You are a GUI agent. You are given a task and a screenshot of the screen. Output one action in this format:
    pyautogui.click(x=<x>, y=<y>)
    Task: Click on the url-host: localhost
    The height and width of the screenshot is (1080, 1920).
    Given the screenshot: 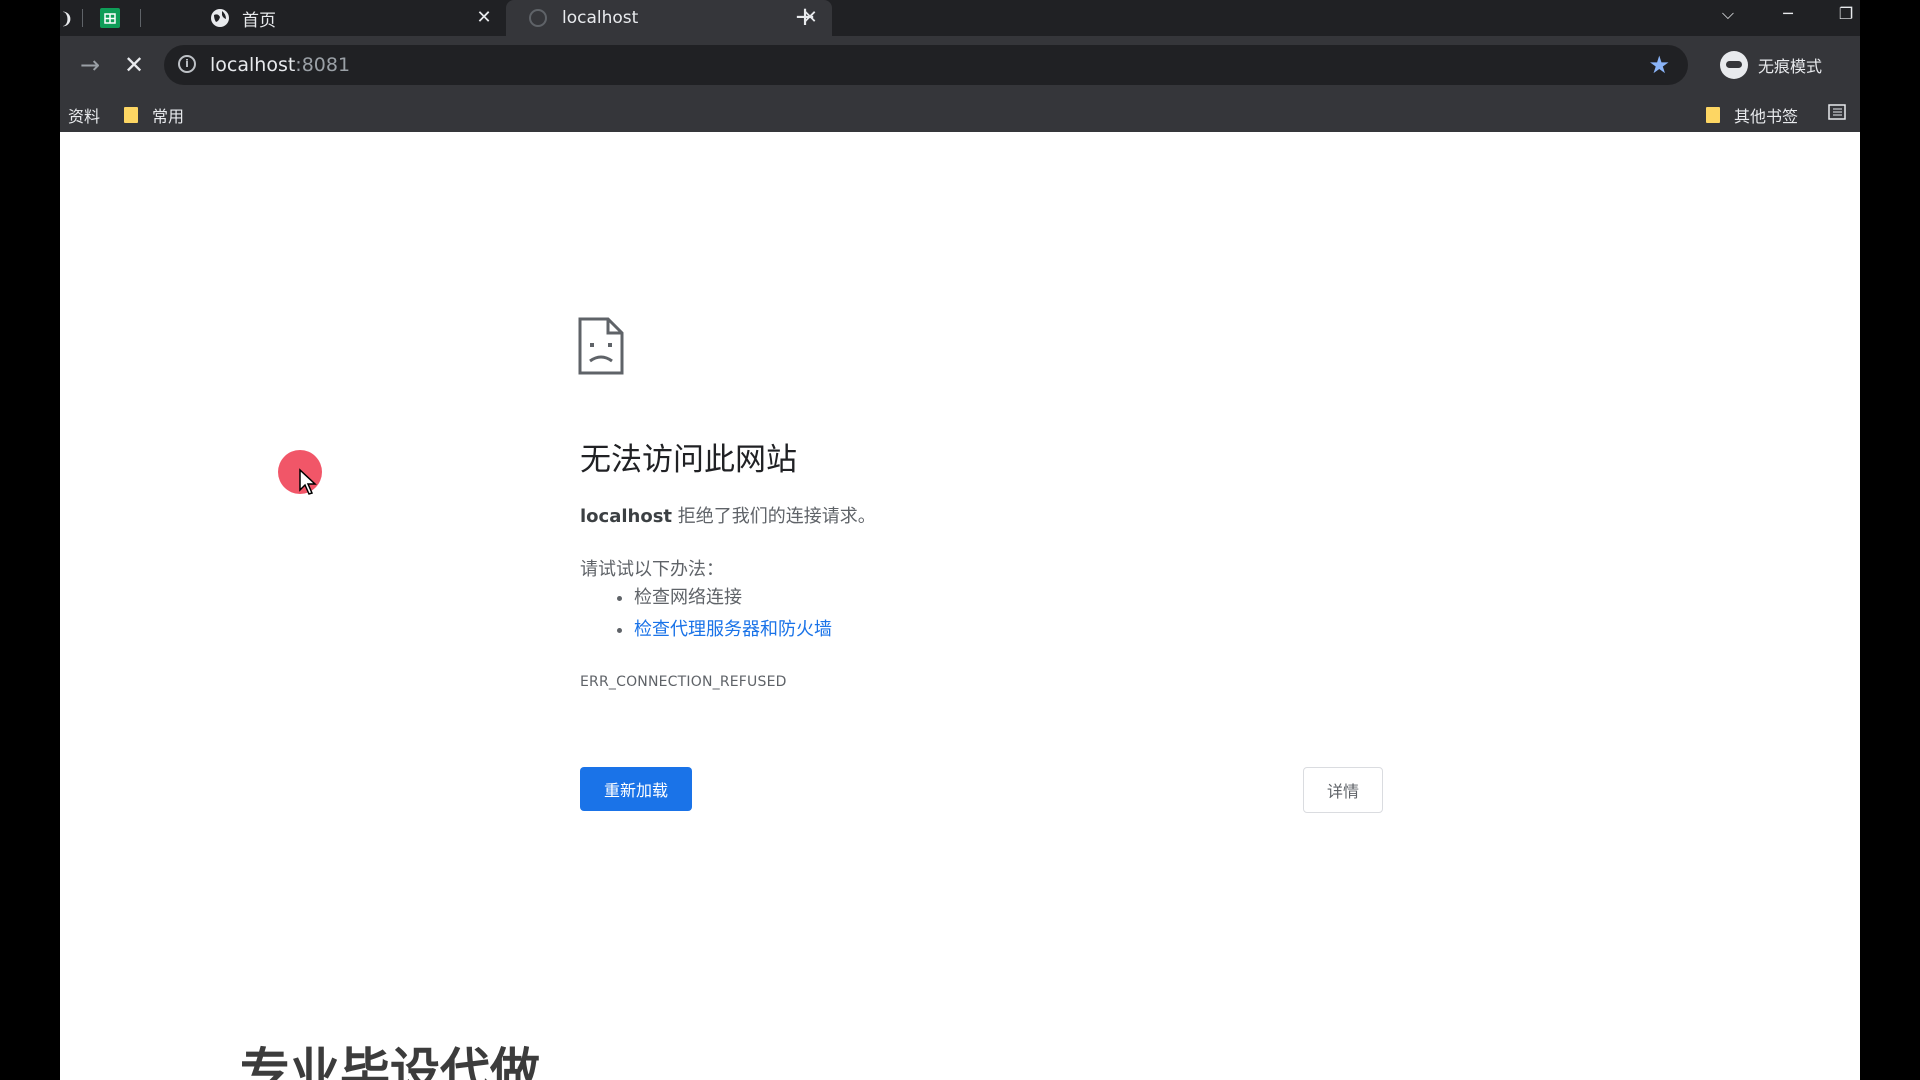 What is the action you would take?
    pyautogui.click(x=253, y=65)
    